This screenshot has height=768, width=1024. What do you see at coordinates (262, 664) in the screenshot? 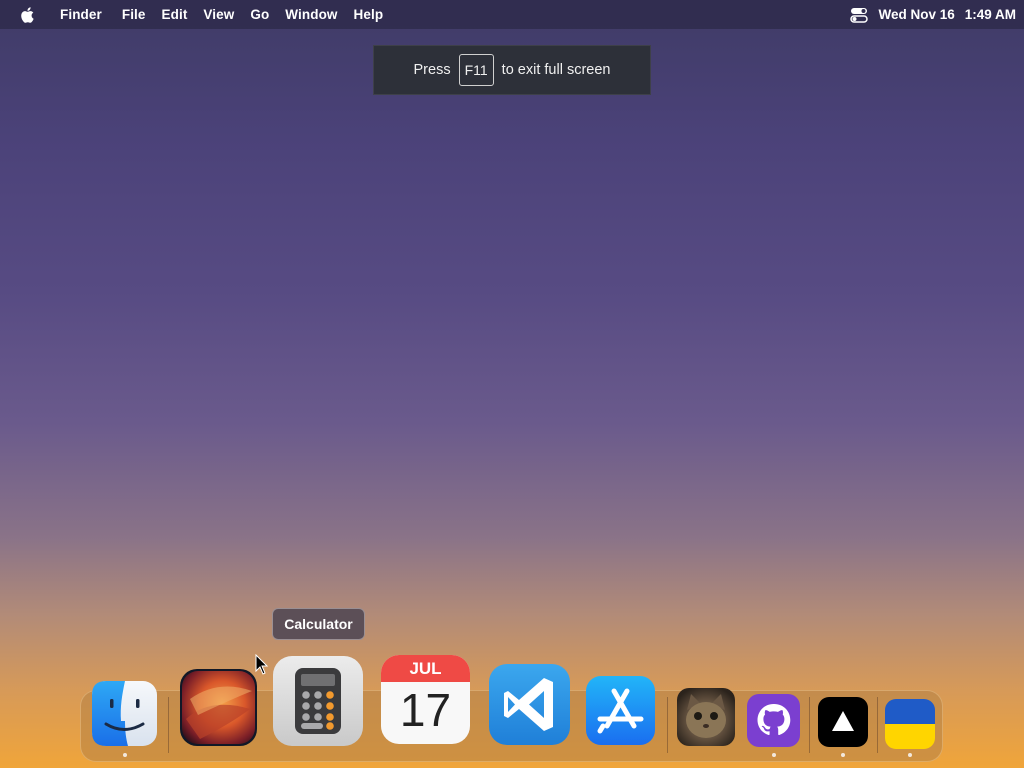
I see `mouse-cursor-icon` at bounding box center [262, 664].